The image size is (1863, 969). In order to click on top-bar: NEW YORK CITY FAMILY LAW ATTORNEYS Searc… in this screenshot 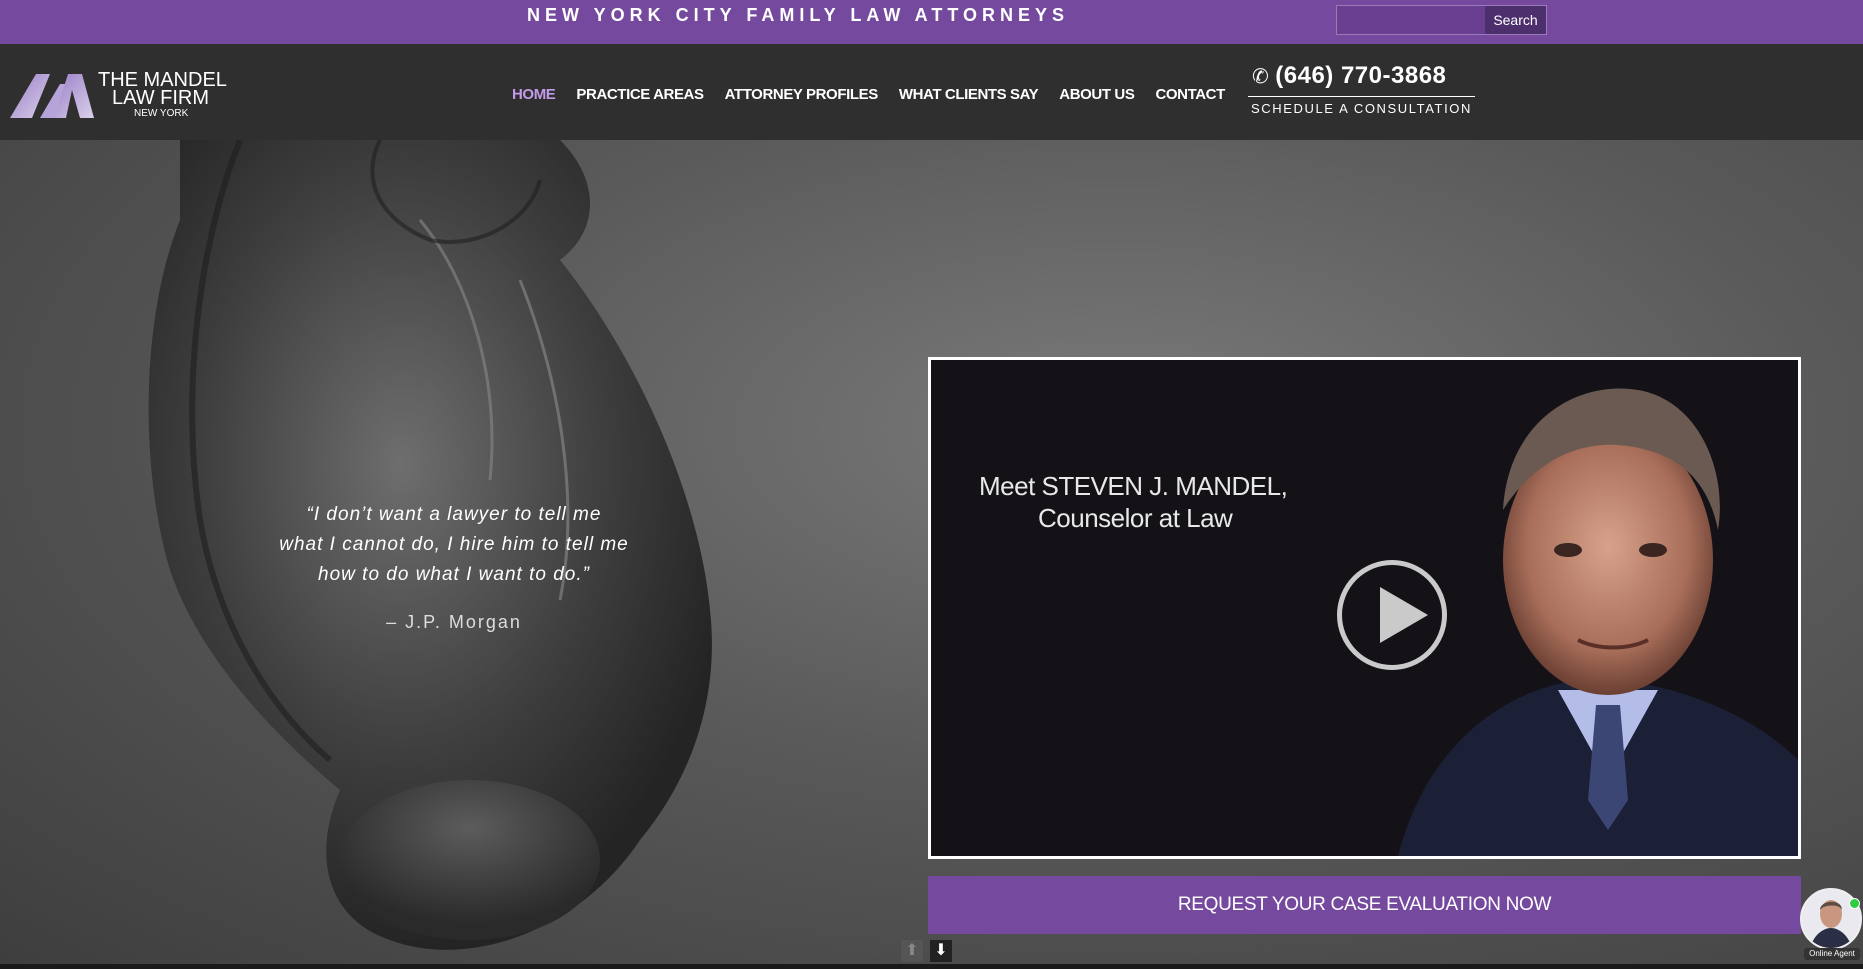, I will do `click(931, 22)`.